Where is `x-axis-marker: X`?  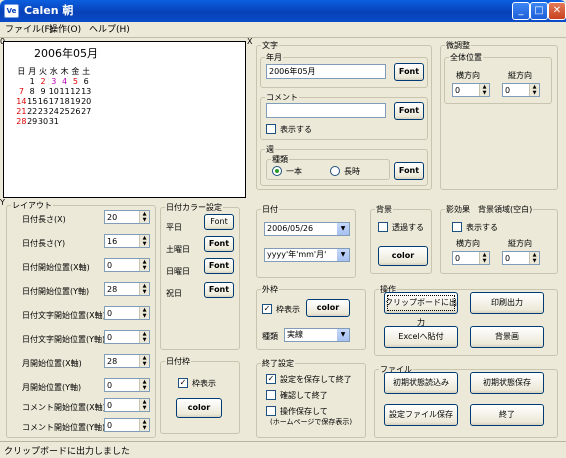 x-axis-marker: X is located at coordinates (250, 41).